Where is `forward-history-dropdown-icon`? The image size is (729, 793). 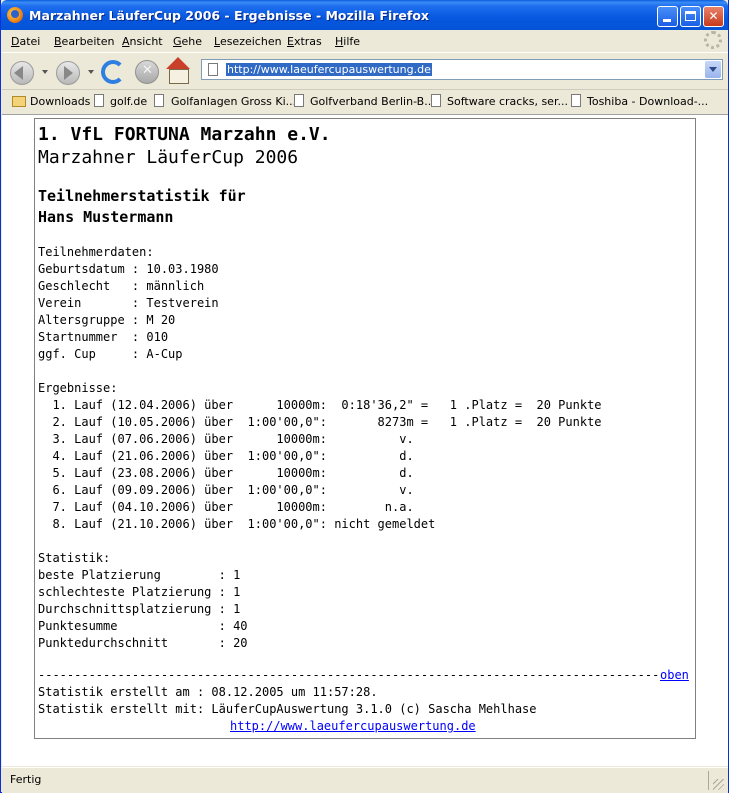 forward-history-dropdown-icon is located at coordinates (91, 73).